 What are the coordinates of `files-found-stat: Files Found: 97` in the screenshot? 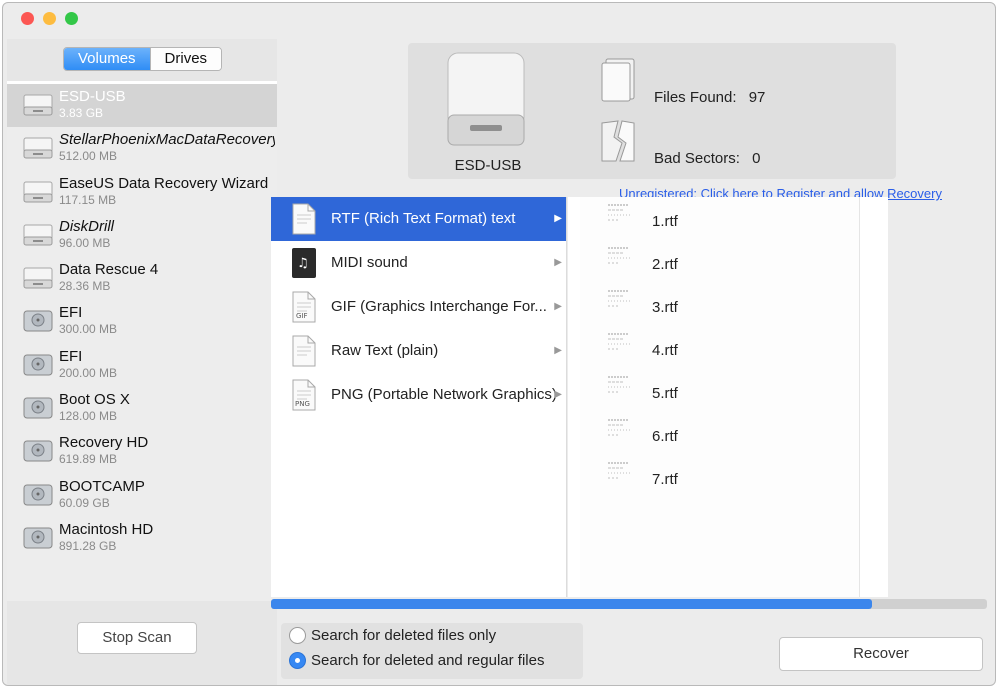 It's located at (709, 97).